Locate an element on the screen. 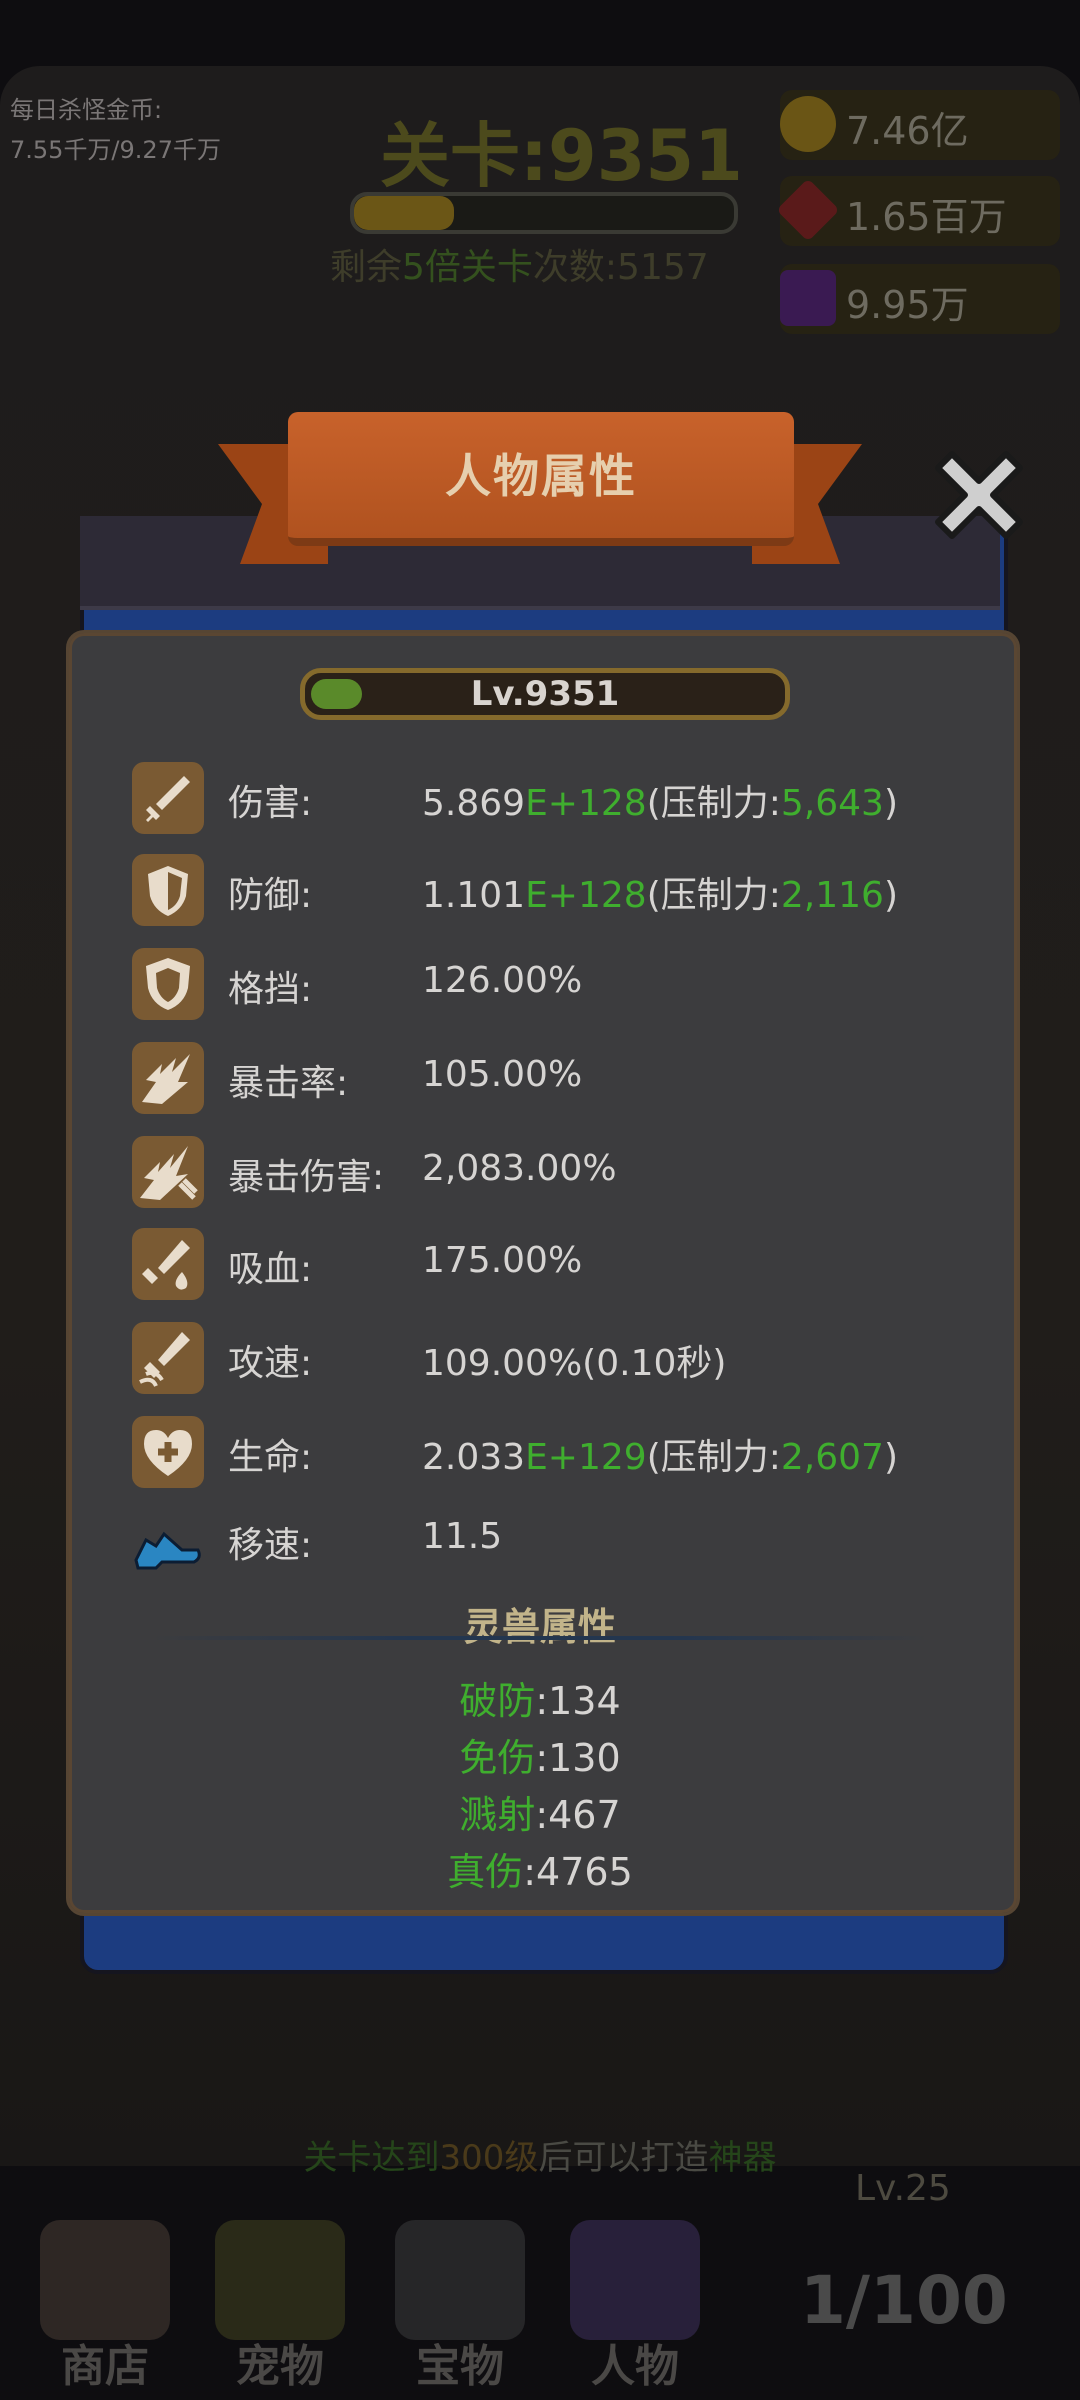 This screenshot has width=1080, height=2400. stage-title: 关卡:9351 is located at coordinates (561, 156).